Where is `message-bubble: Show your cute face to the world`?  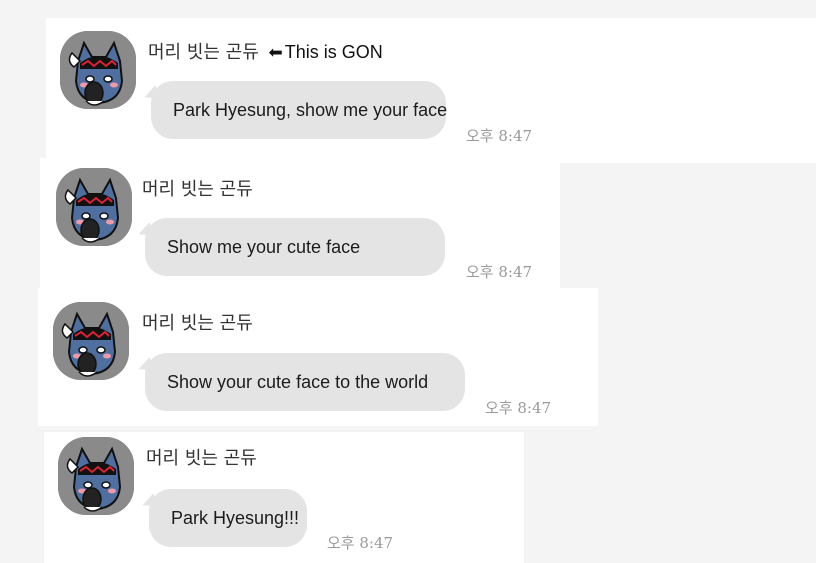 message-bubble: Show your cute face to the world is located at coordinates (305, 382).